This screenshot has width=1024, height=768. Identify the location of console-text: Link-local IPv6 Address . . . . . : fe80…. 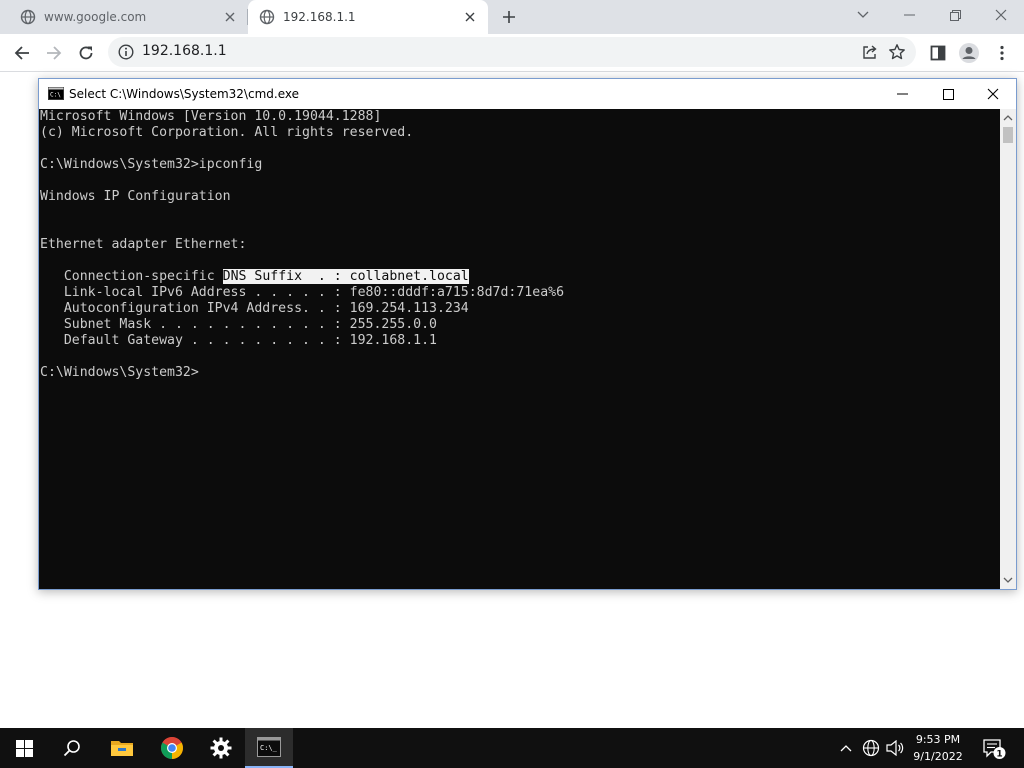
(302, 292).